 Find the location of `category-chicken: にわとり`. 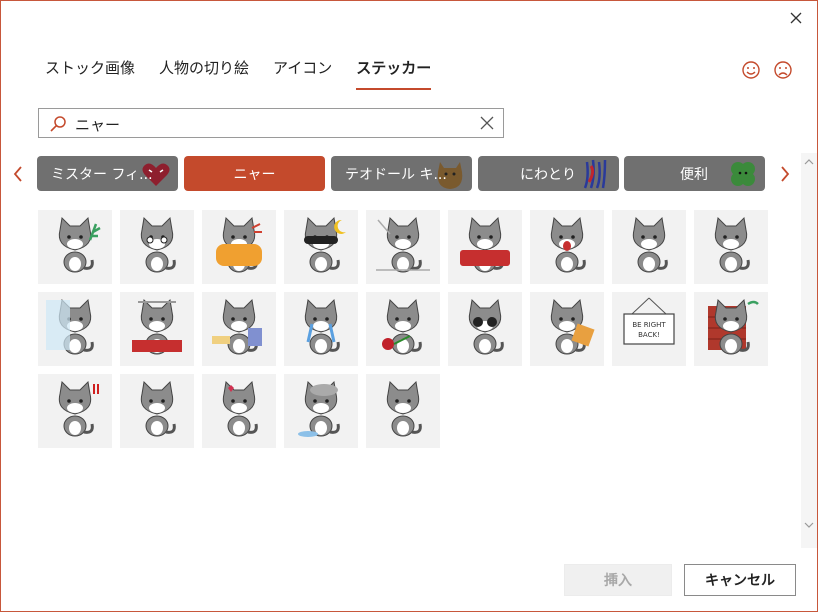

category-chicken: にわとり is located at coordinates (548, 173).